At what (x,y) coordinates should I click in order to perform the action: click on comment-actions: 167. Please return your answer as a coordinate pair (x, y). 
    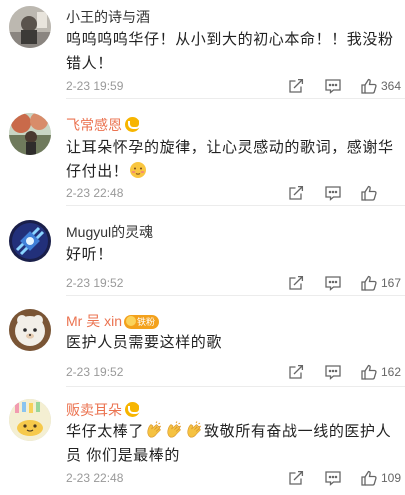
    Looking at the image, I should click on (305, 284).